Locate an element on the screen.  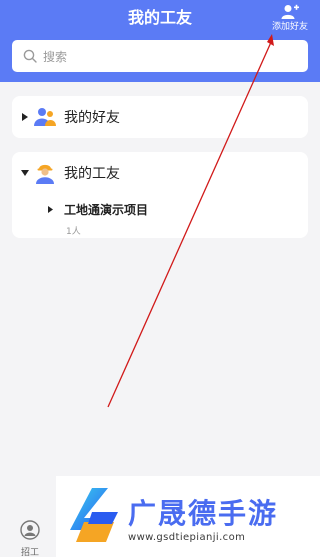
top-bar: 我的工友 添加好友 搜索 is located at coordinates (160, 41).